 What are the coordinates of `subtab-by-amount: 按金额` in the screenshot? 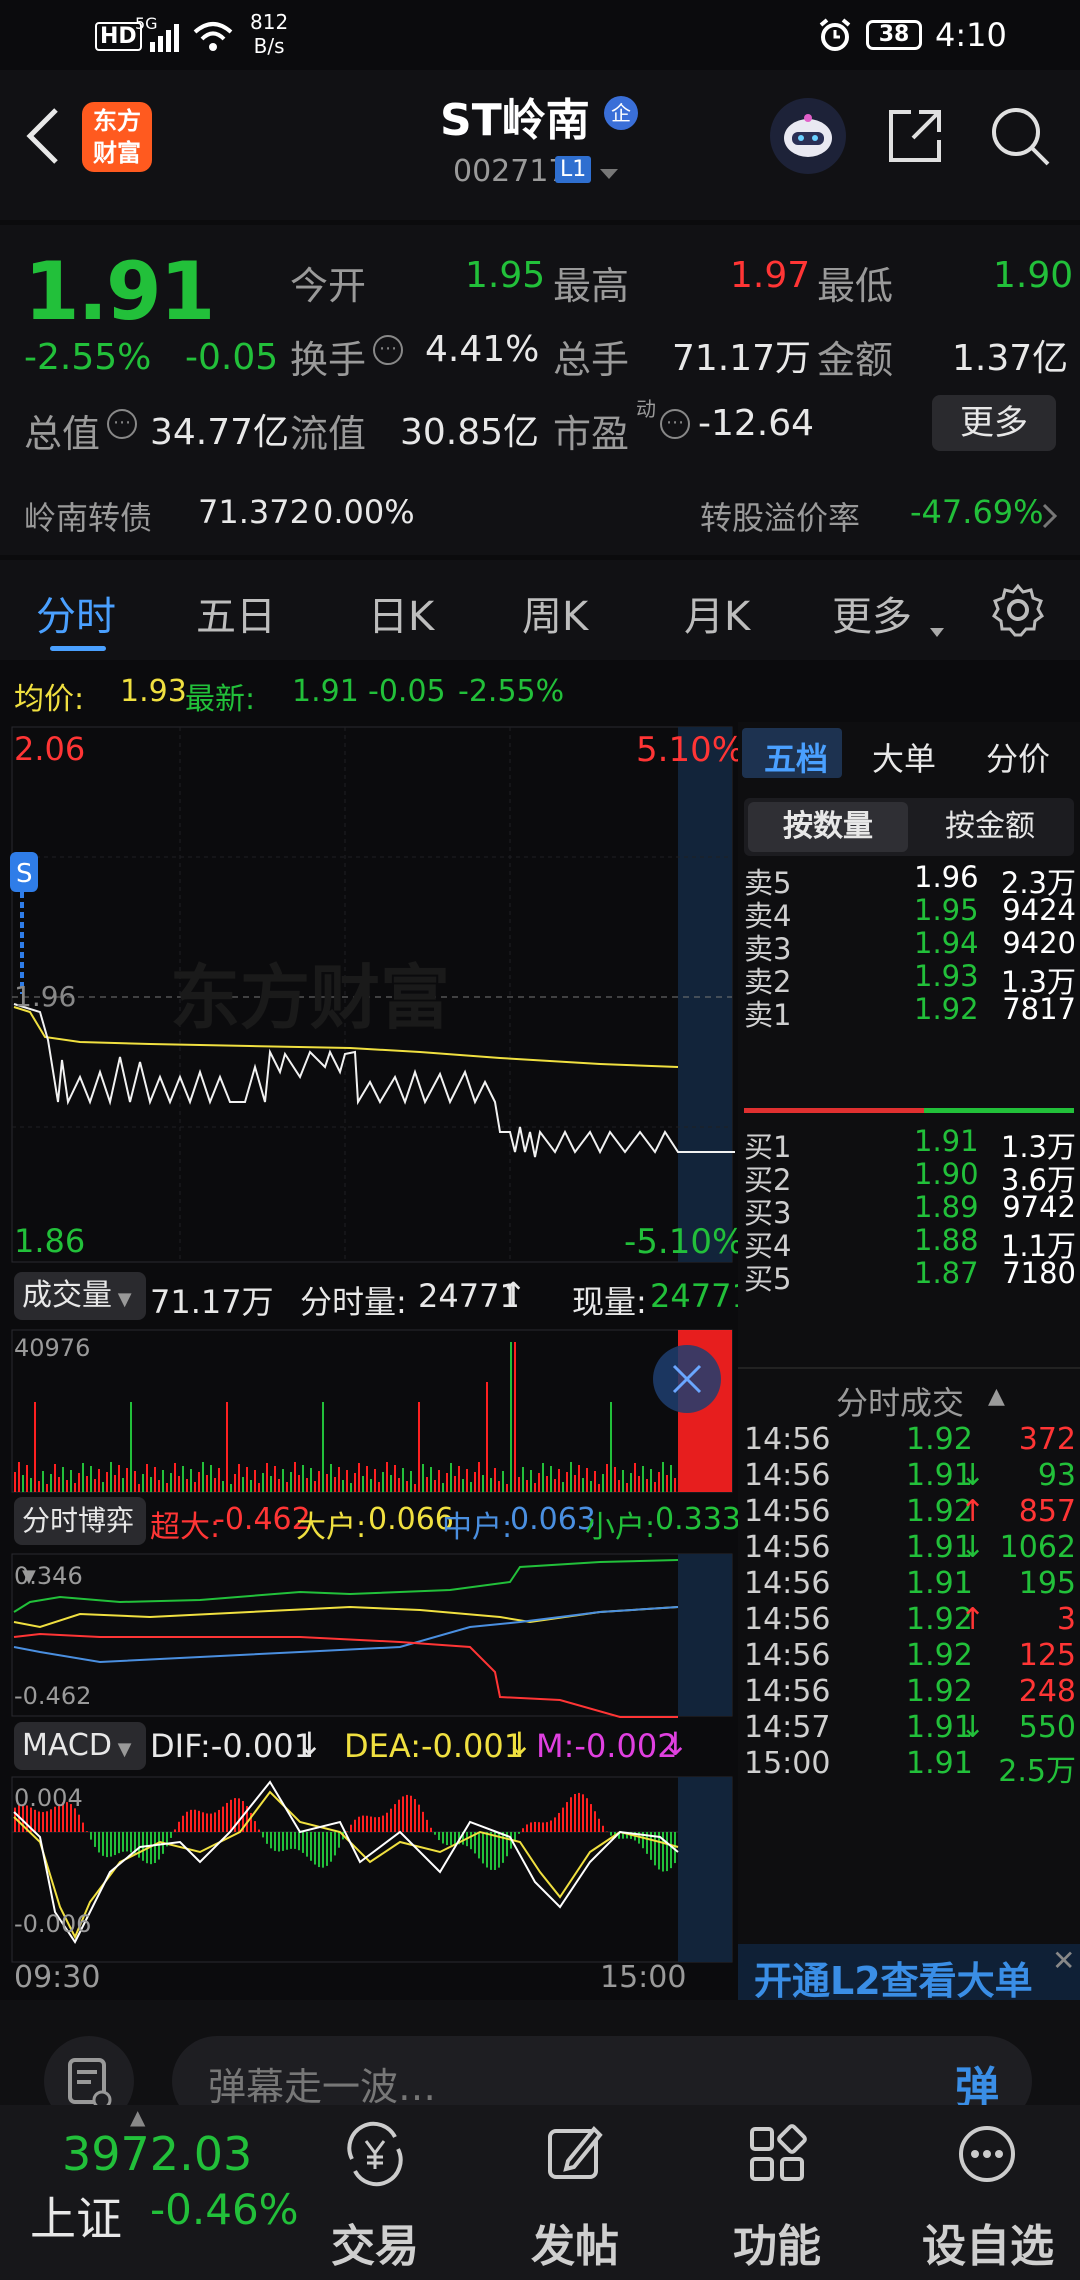 It's located at (990, 827).